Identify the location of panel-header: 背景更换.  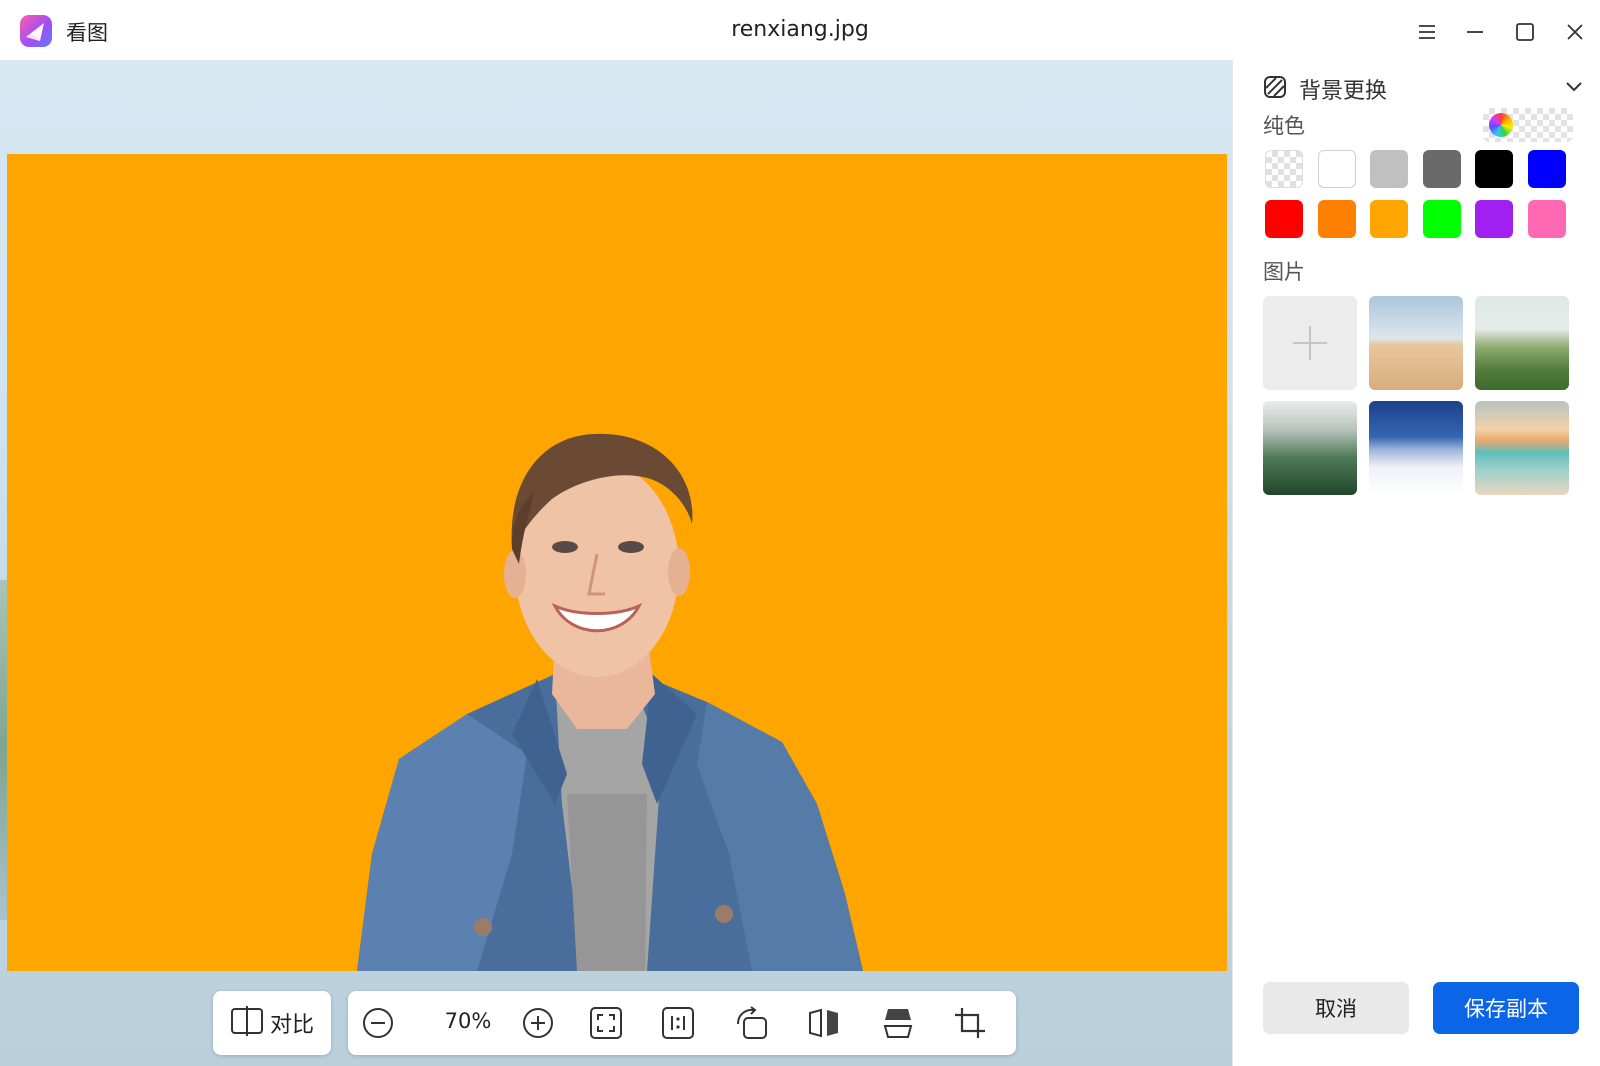
(1428, 89).